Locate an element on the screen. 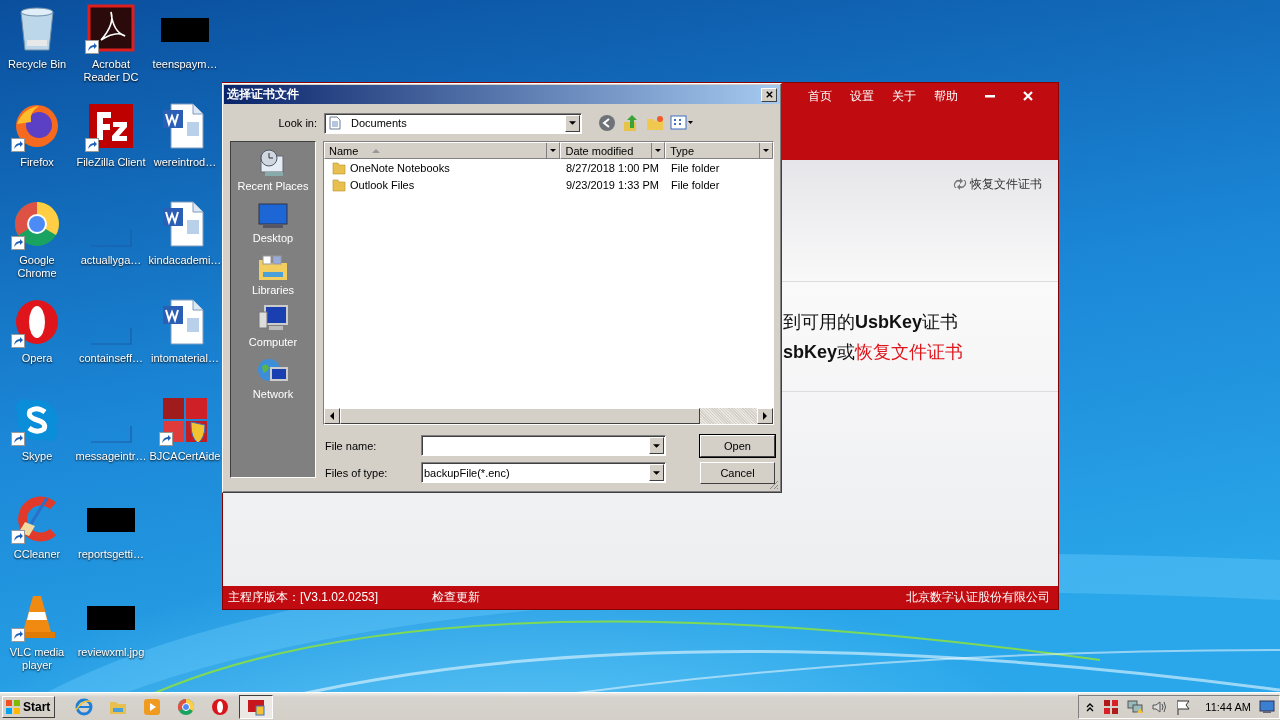  open-button: Open is located at coordinates (737, 445).